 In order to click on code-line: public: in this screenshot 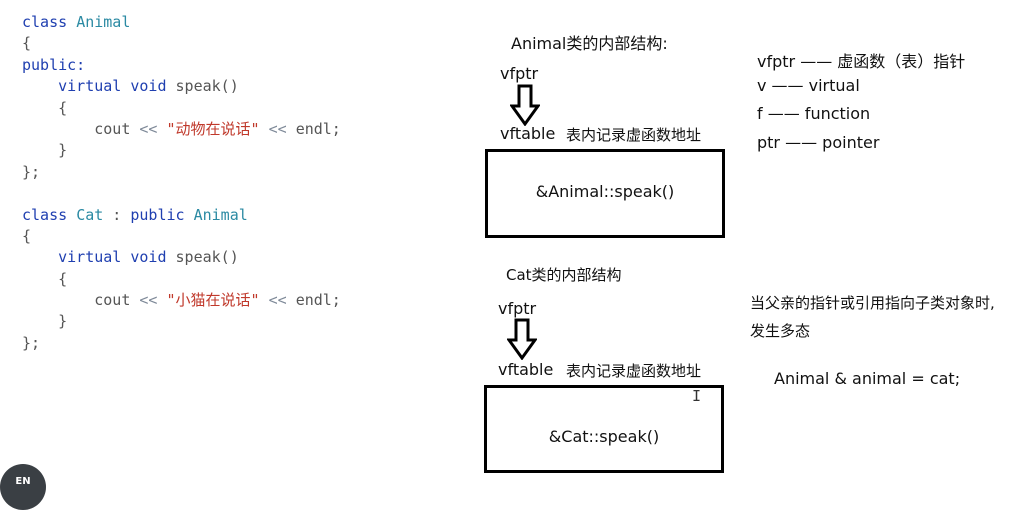, I will do `click(181, 65)`.